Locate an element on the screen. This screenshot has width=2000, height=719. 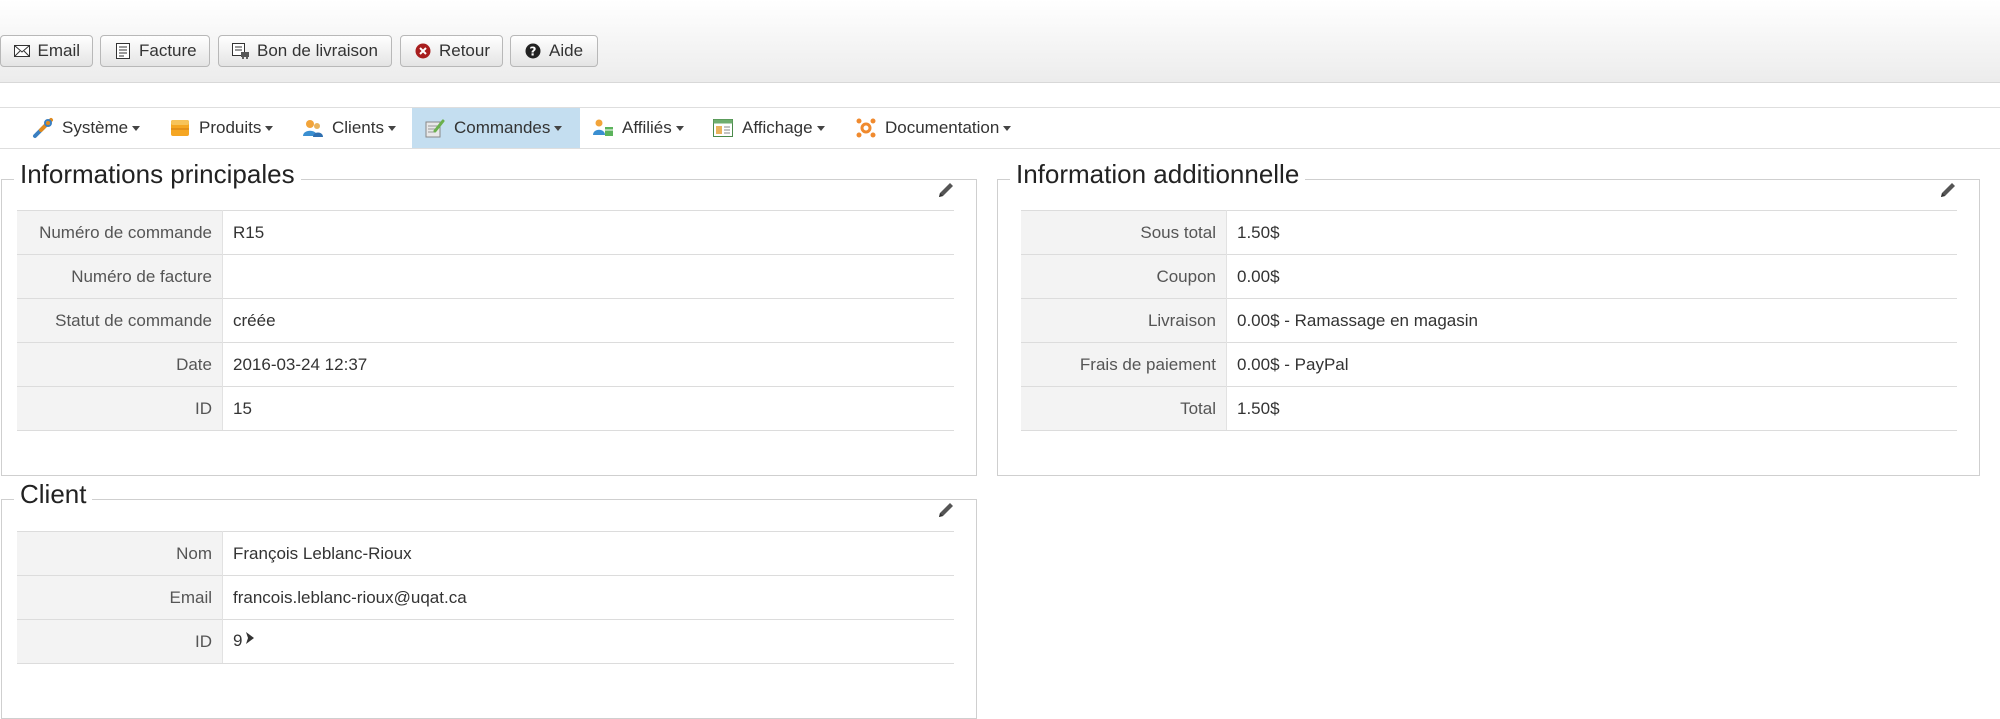
table-row: ID 15 is located at coordinates (485, 408).